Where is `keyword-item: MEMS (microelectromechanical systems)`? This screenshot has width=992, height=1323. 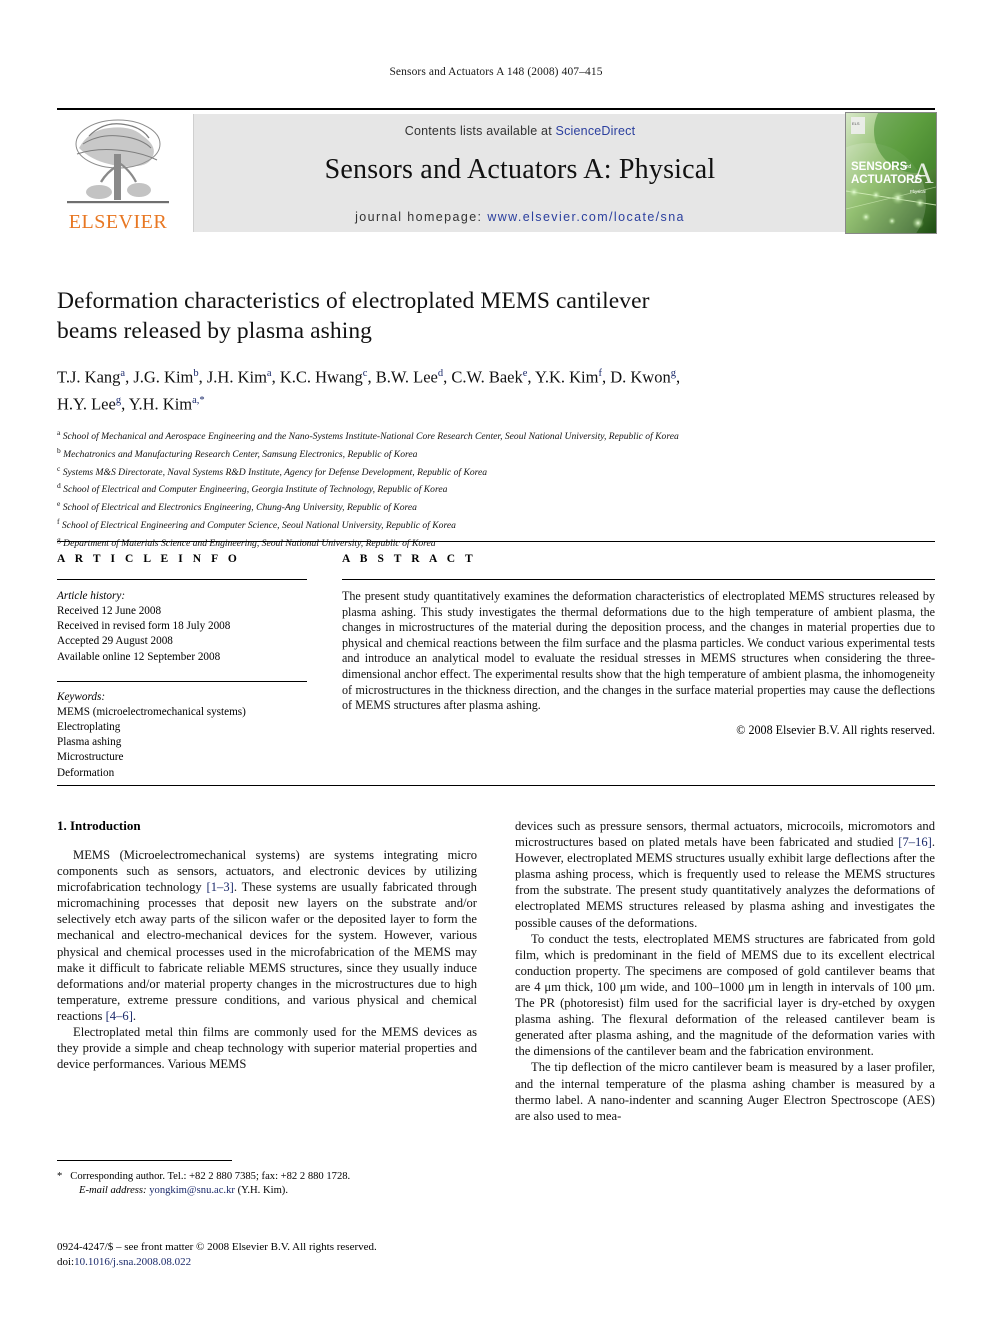 keyword-item: MEMS (microelectromechanical systems) is located at coordinates (151, 711).